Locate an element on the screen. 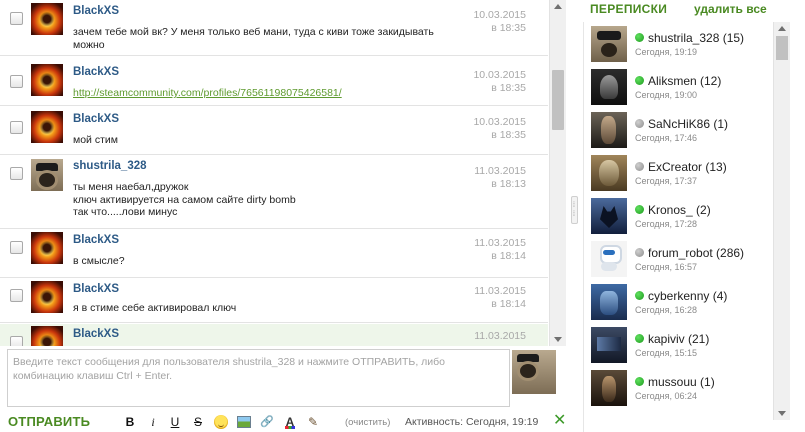 This screenshot has height=432, width=805. soldier-avatar is located at coordinates (609, 87).